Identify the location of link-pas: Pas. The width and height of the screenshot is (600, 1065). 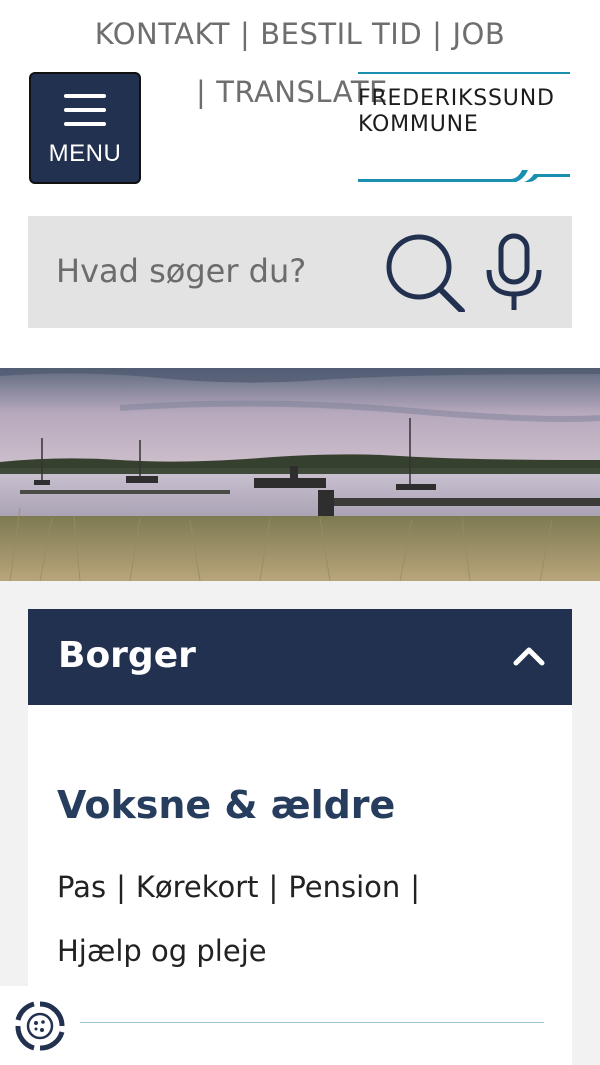
(81, 887).